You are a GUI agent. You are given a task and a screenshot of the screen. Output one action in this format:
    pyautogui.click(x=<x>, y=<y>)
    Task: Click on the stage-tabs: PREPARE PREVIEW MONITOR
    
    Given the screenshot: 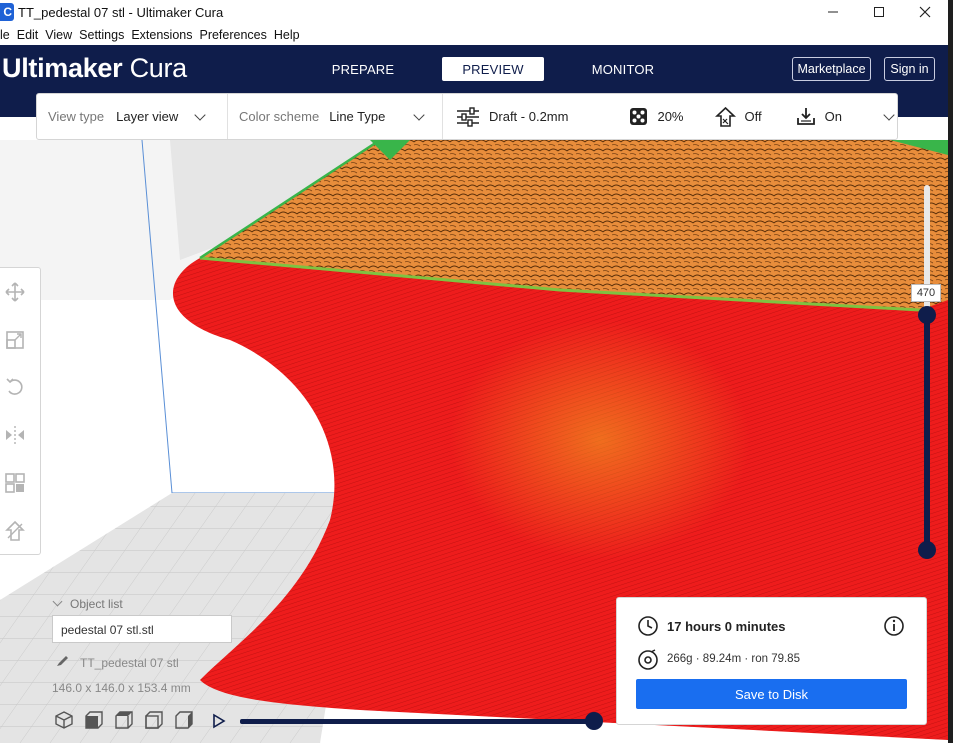 What is the action you would take?
    pyautogui.click(x=507, y=69)
    